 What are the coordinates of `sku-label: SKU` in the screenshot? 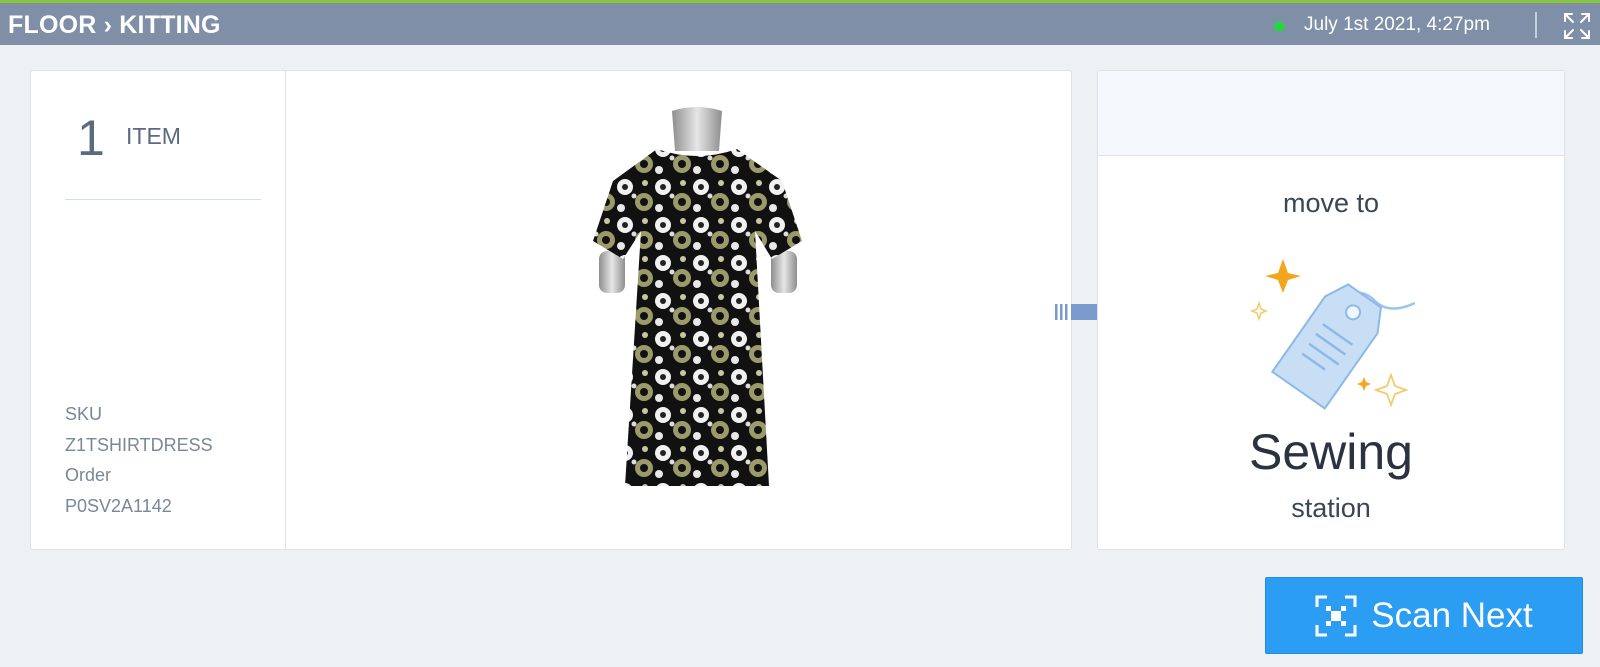 It's located at (84, 414).